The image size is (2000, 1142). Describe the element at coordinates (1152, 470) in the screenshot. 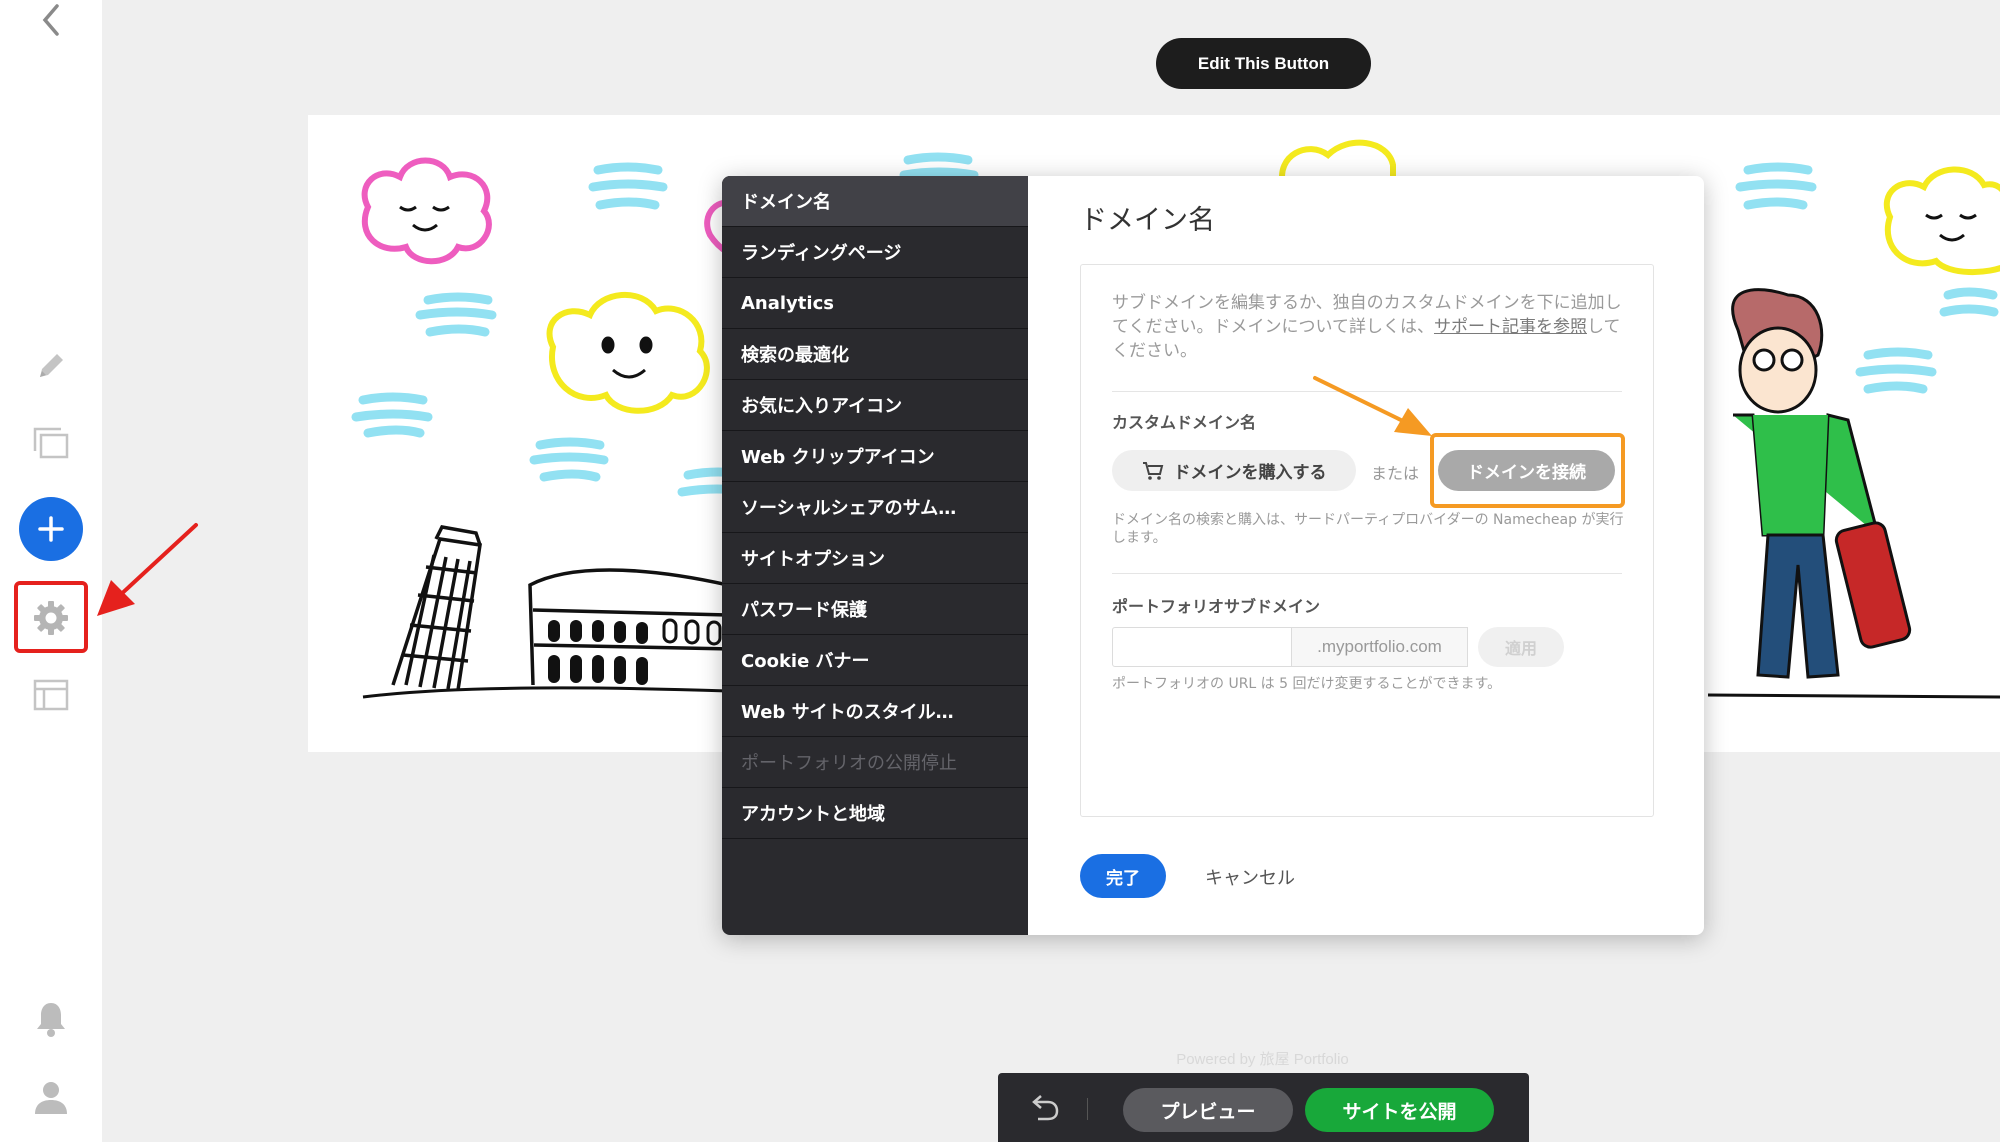

I see `cart-icon` at that location.